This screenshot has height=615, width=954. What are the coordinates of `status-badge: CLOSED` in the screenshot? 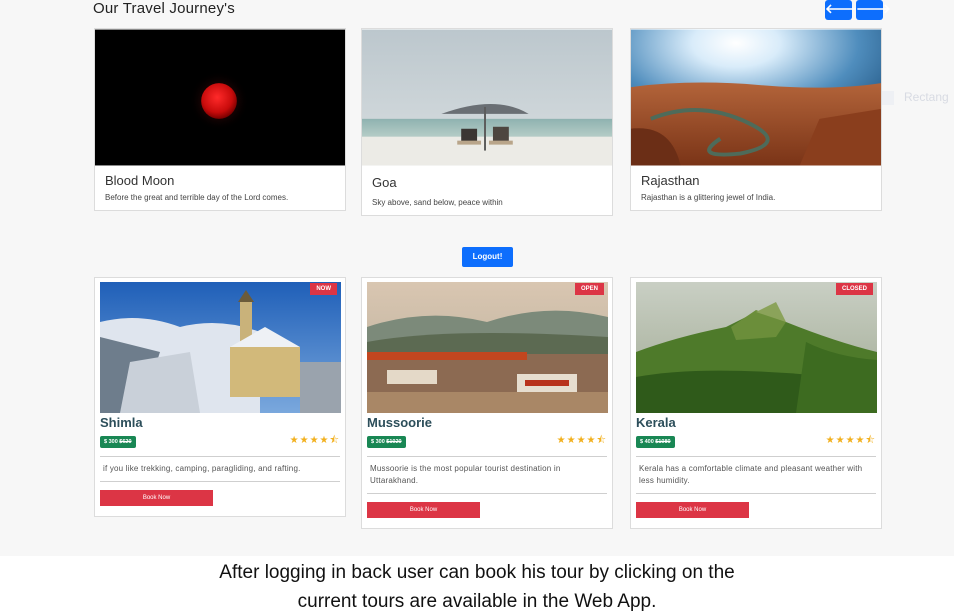 It's located at (854, 289).